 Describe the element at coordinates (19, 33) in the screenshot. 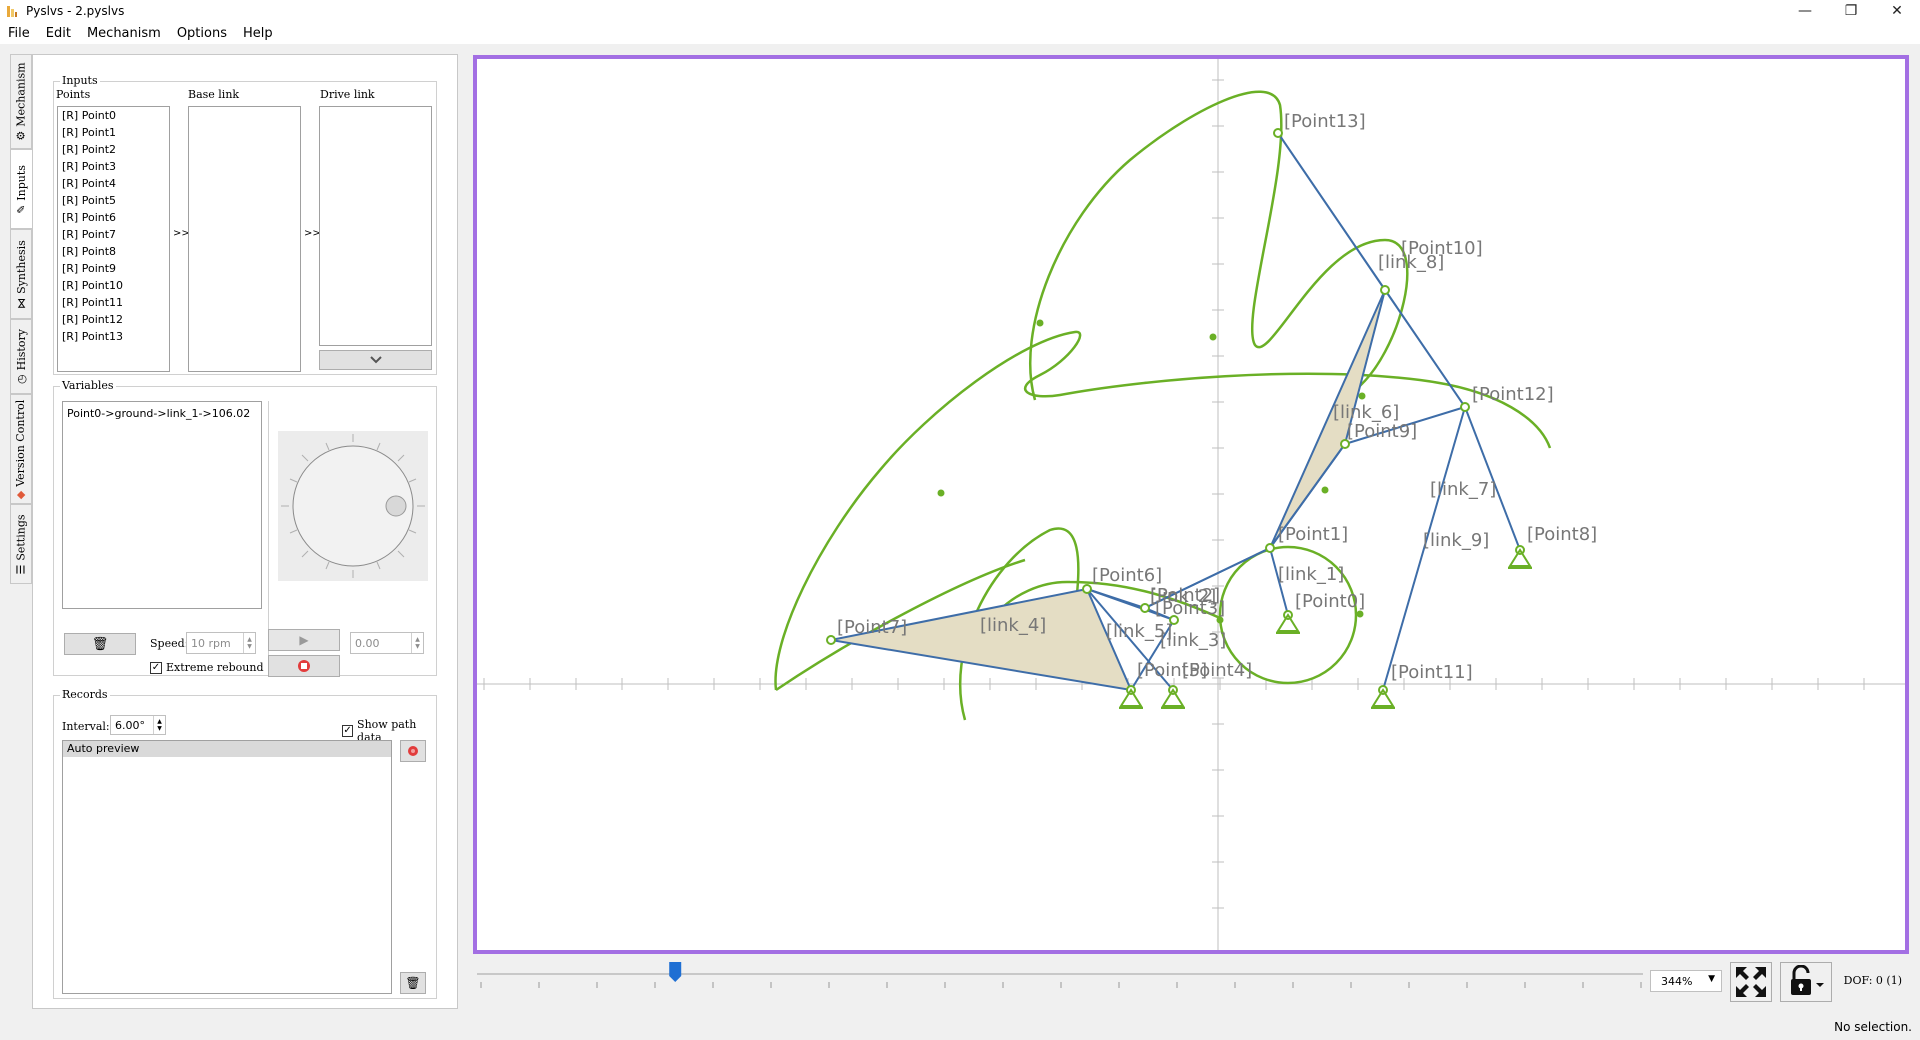

I see `menu-file: File` at that location.